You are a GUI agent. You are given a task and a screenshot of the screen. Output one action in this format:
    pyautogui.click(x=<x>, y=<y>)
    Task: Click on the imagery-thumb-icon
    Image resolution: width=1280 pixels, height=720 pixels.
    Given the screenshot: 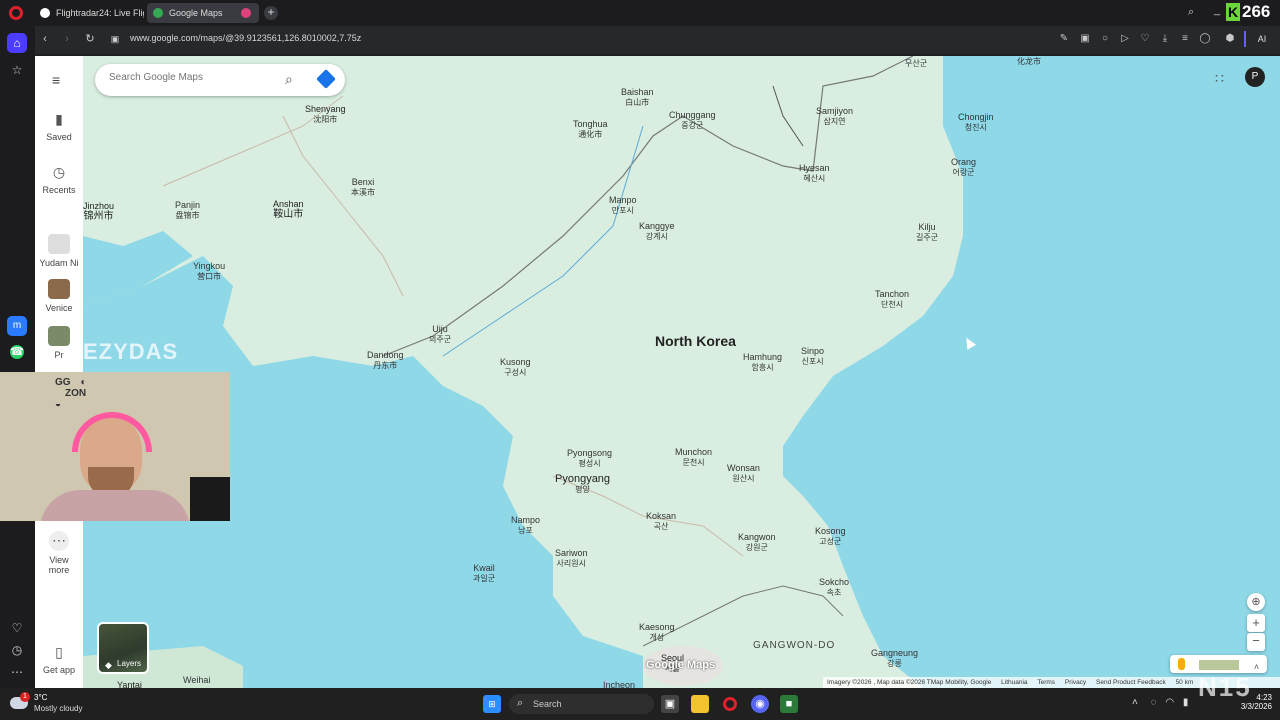 What is the action you would take?
    pyautogui.click(x=1219, y=665)
    